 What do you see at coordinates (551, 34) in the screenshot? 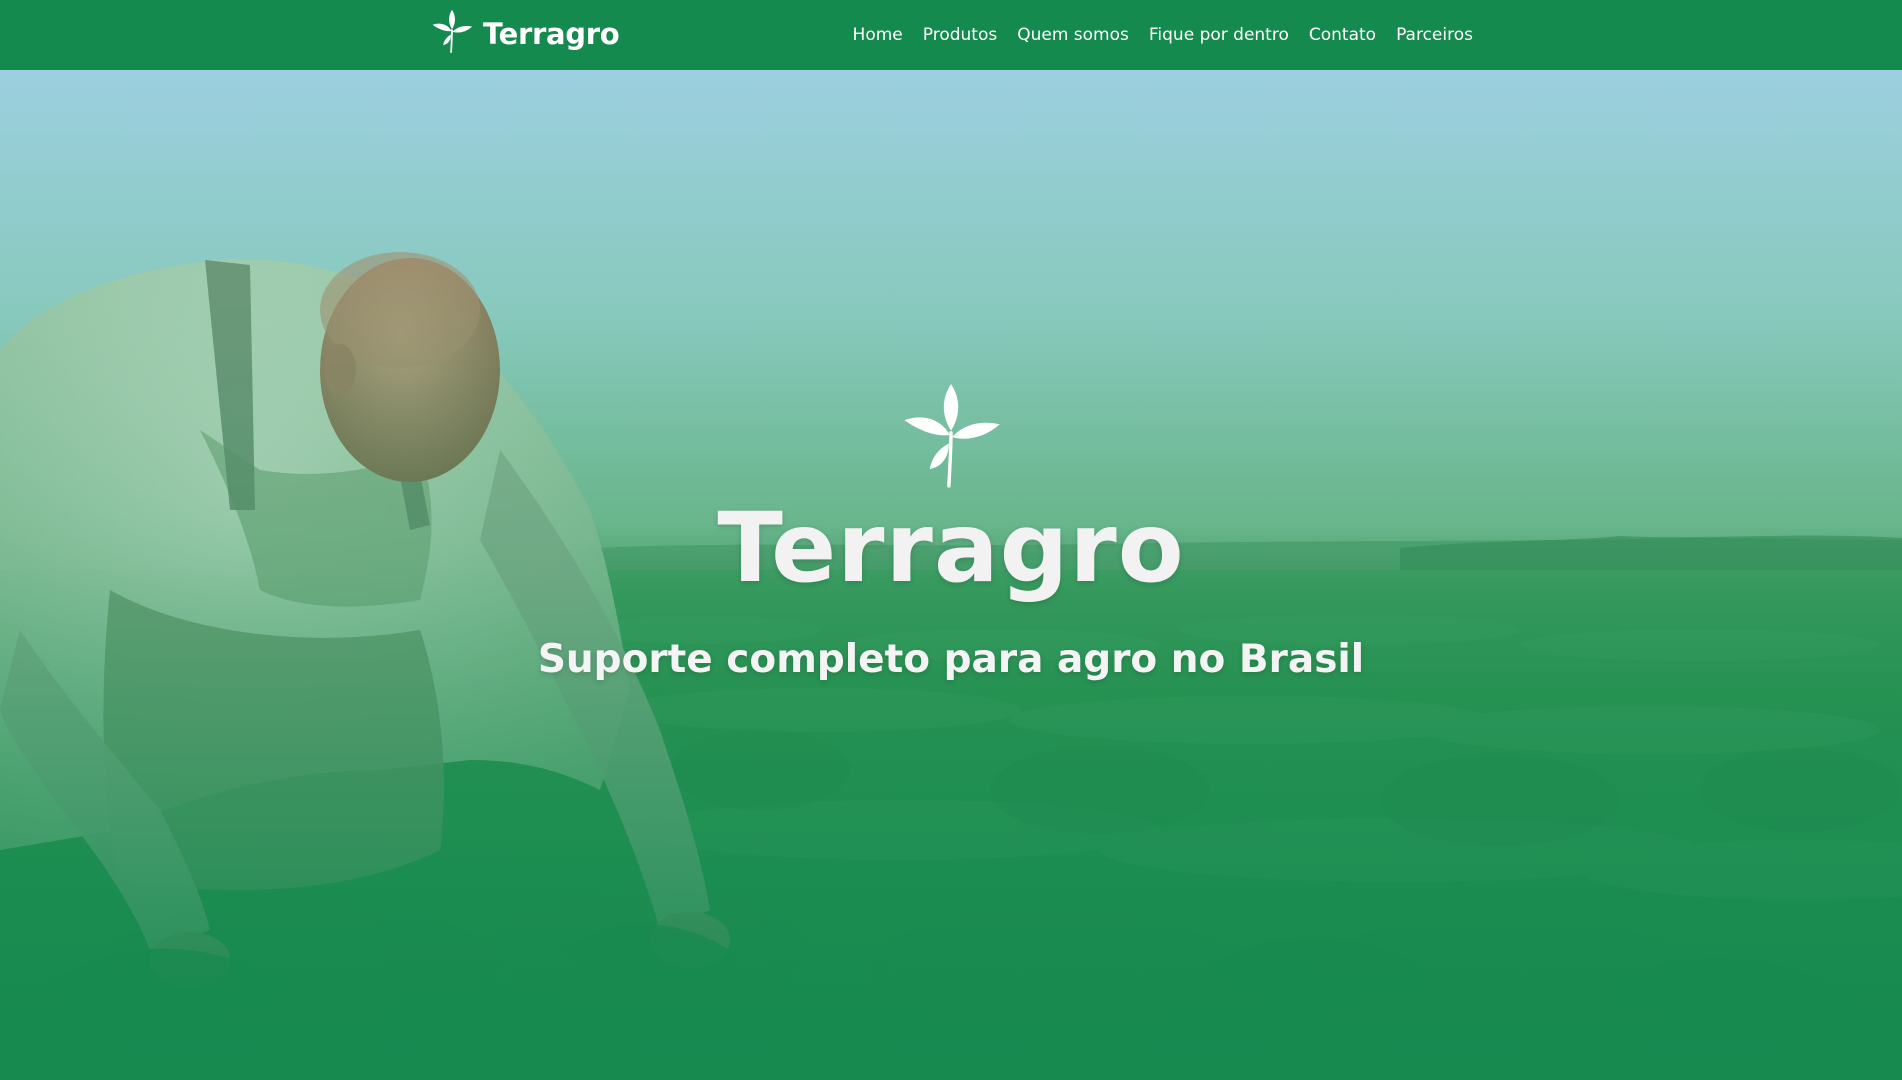
I see `brand-name: Terragro` at bounding box center [551, 34].